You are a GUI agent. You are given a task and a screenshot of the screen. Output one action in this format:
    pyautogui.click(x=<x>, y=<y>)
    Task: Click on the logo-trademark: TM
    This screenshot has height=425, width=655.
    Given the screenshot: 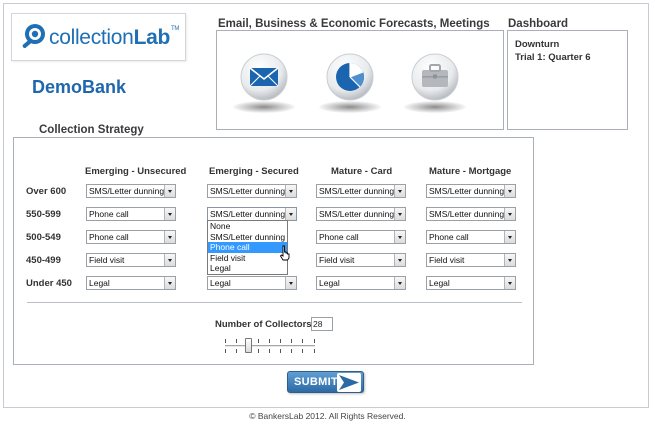 What is the action you would take?
    pyautogui.click(x=175, y=29)
    